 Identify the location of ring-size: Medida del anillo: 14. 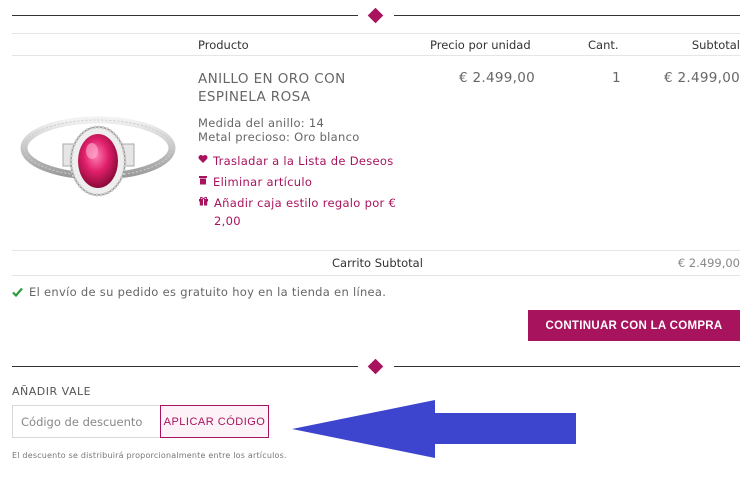
(261, 123).